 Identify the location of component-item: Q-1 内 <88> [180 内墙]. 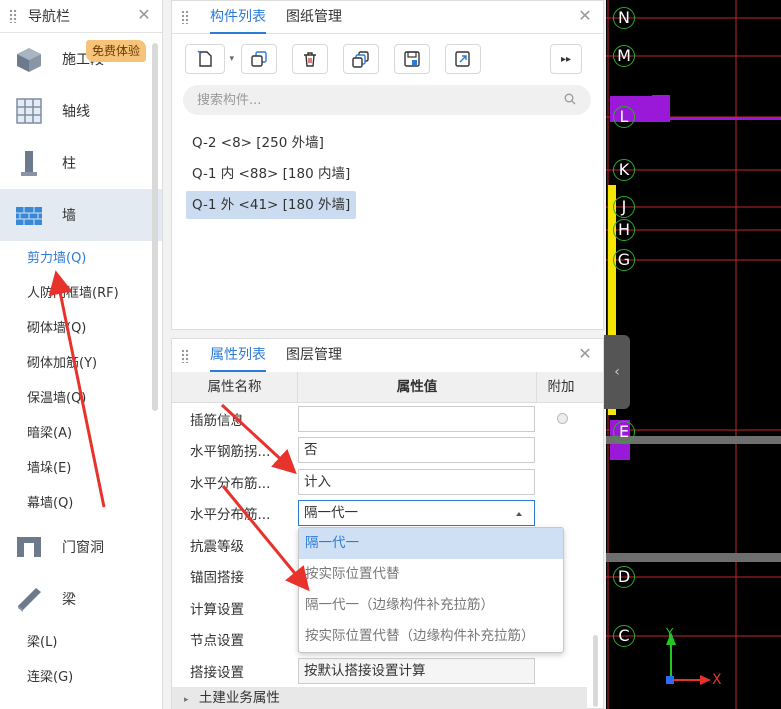
(271, 174).